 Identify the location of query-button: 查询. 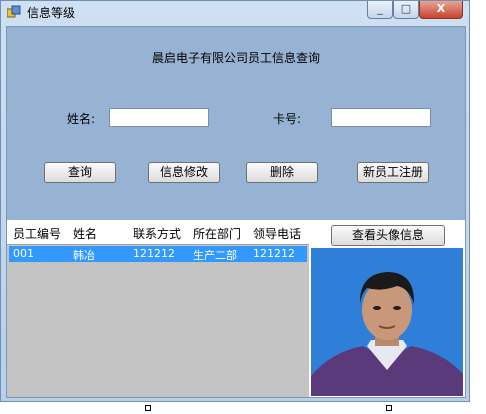
(80, 172).